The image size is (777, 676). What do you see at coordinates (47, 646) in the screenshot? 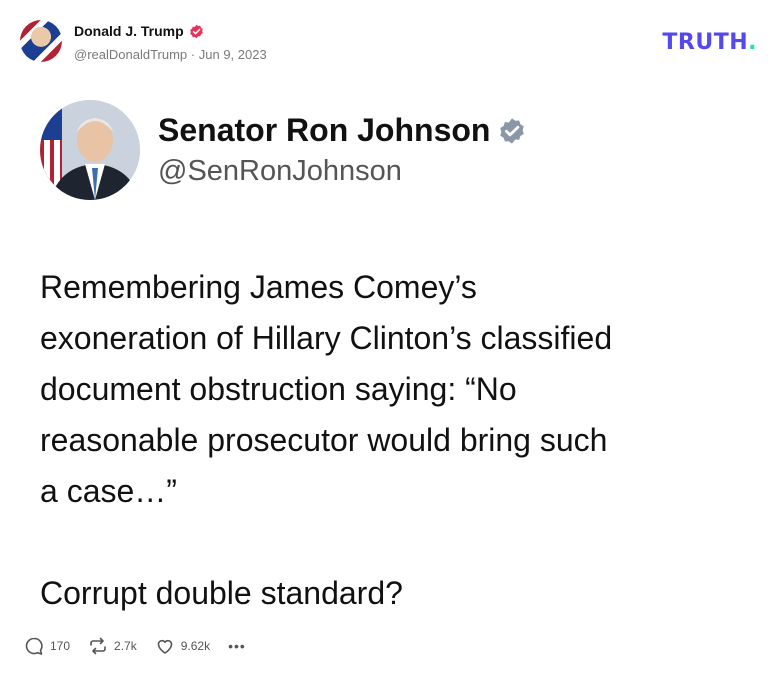
I see `reply-button: 170` at bounding box center [47, 646].